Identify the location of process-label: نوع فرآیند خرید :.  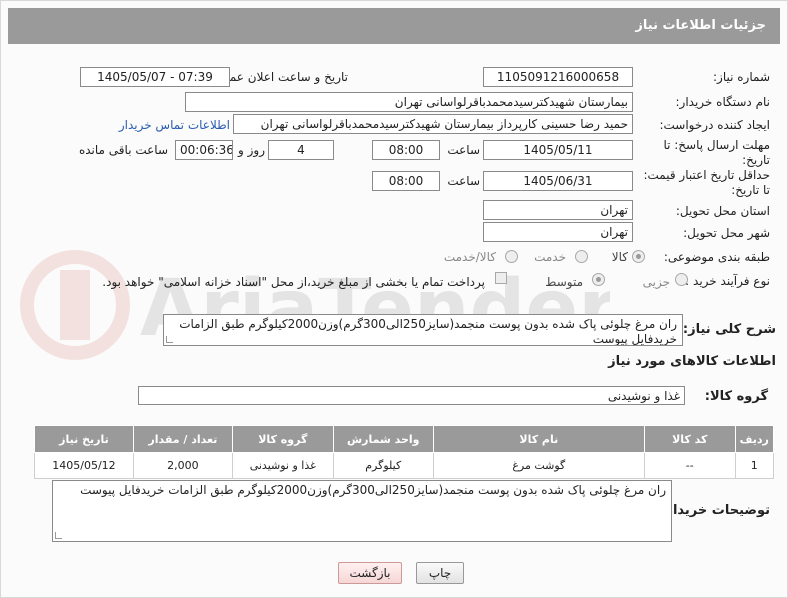
(727, 281).